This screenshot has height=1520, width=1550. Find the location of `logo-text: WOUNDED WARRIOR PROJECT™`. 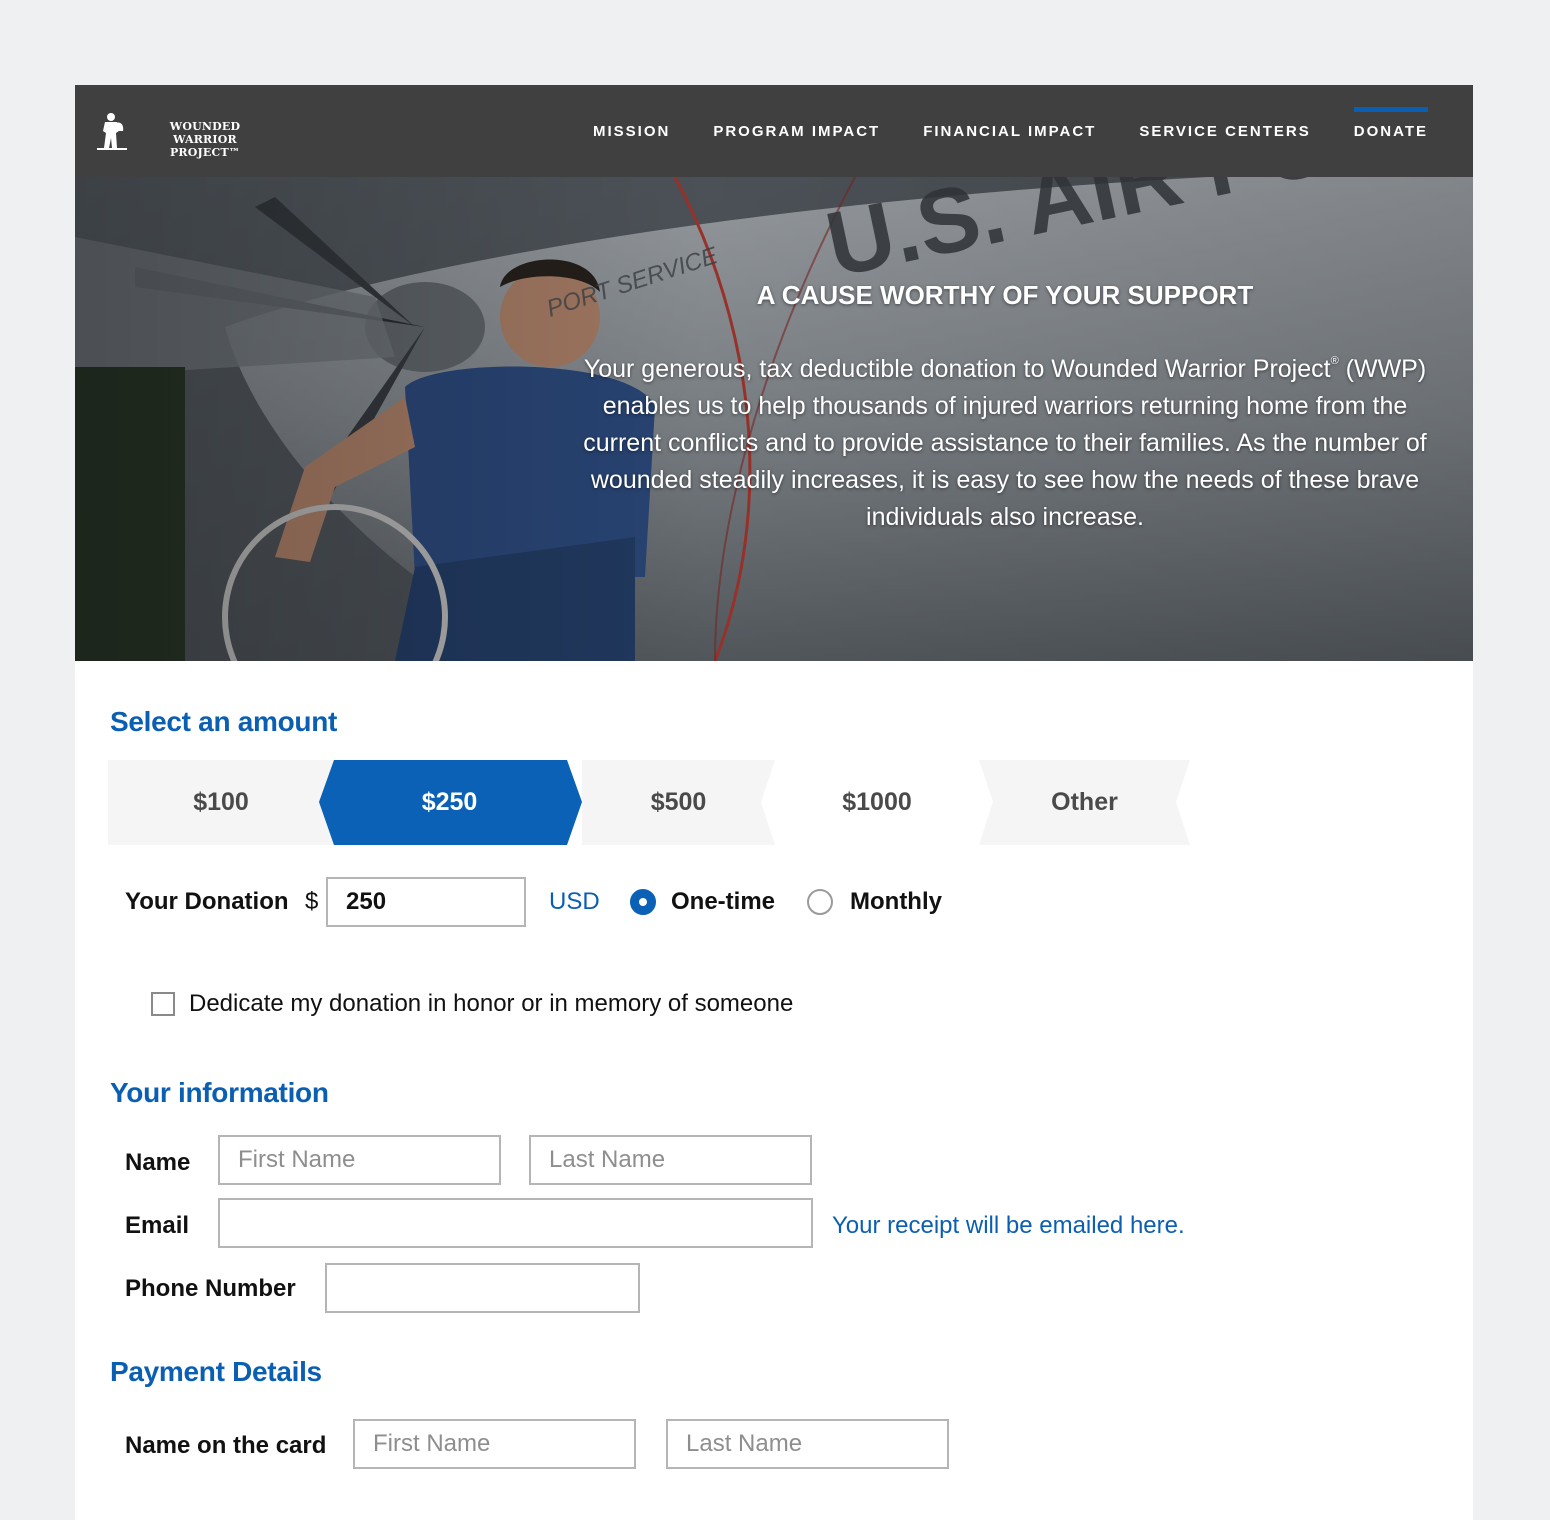

logo-text: WOUNDED WARRIOR PROJECT™ is located at coordinates (205, 139).